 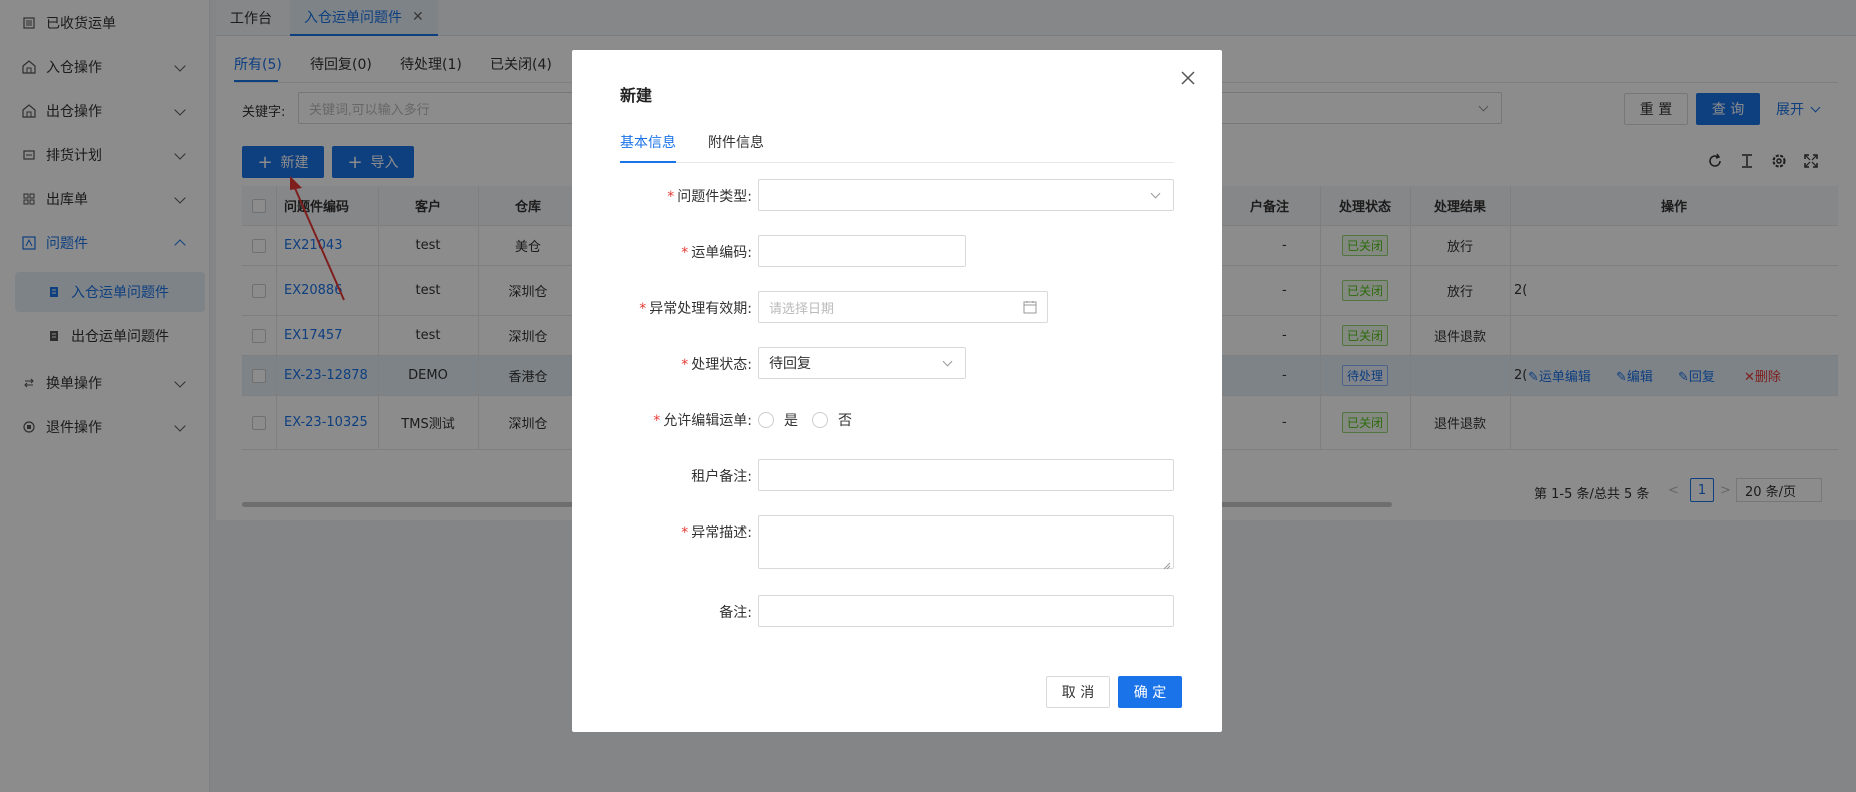 What do you see at coordinates (707, 421) in the screenshot?
I see `label-text: 允许编辑运单:` at bounding box center [707, 421].